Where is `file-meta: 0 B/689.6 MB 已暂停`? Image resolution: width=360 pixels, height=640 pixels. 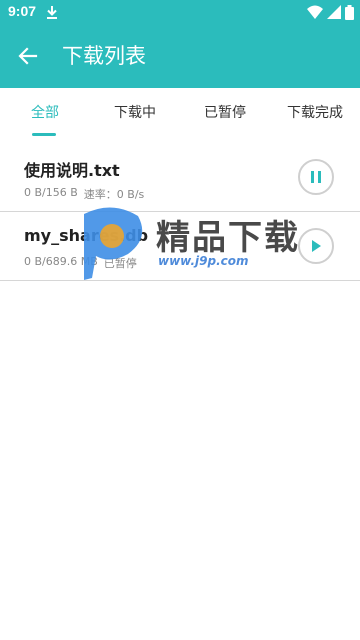
file-meta: 0 B/689.6 MB 已暂停 is located at coordinates (80, 263).